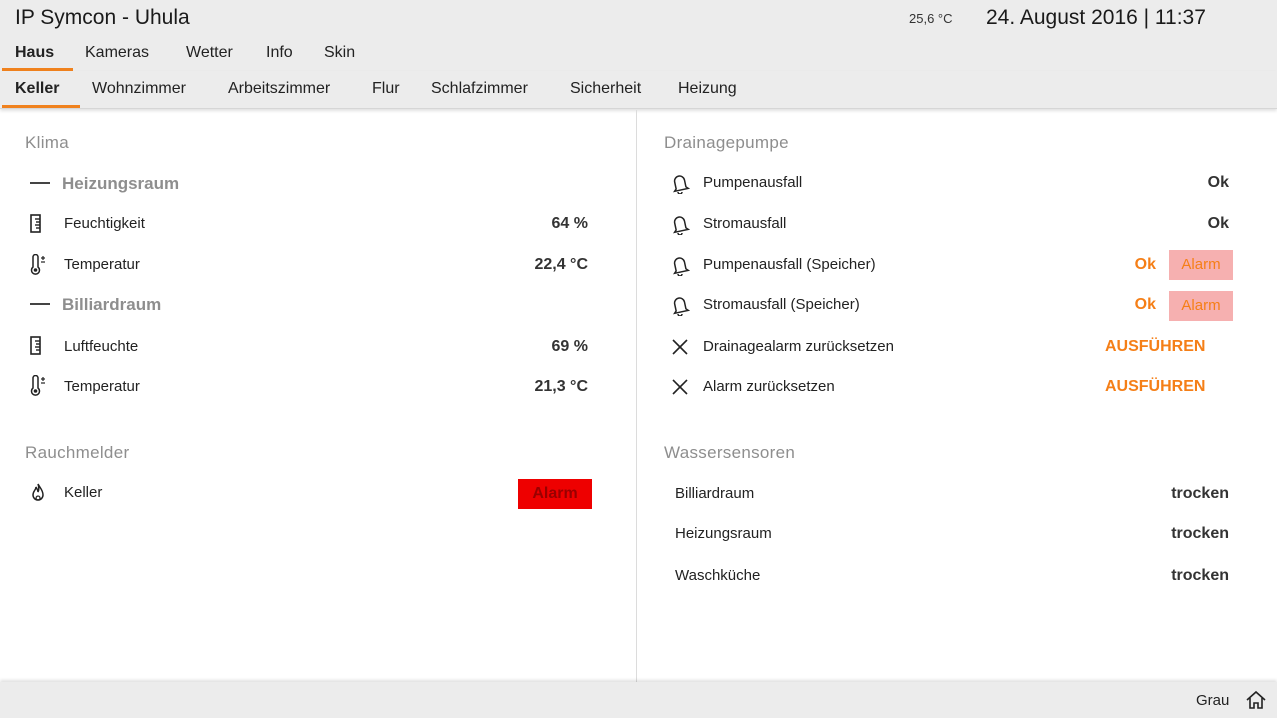  Describe the element at coordinates (34, 53) in the screenshot. I see `tab-haus: Haus` at that location.